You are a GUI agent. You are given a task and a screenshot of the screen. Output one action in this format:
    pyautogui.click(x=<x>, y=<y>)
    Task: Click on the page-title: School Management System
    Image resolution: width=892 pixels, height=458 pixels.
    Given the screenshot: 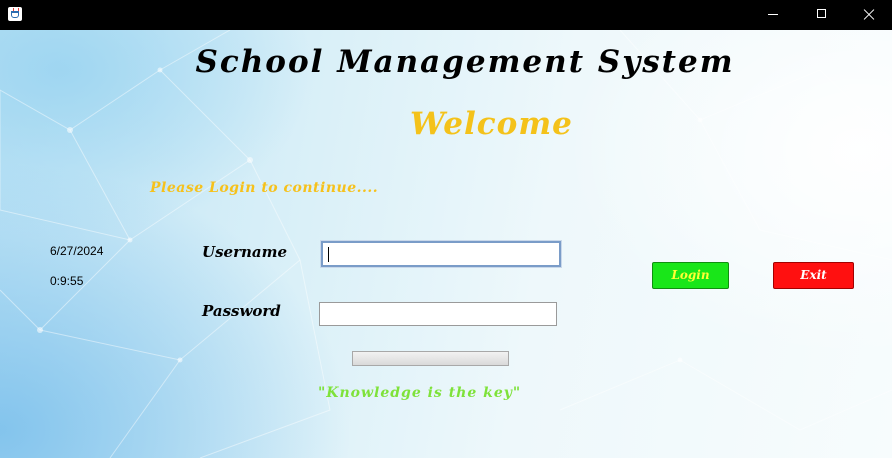 What is the action you would take?
    pyautogui.click(x=465, y=62)
    